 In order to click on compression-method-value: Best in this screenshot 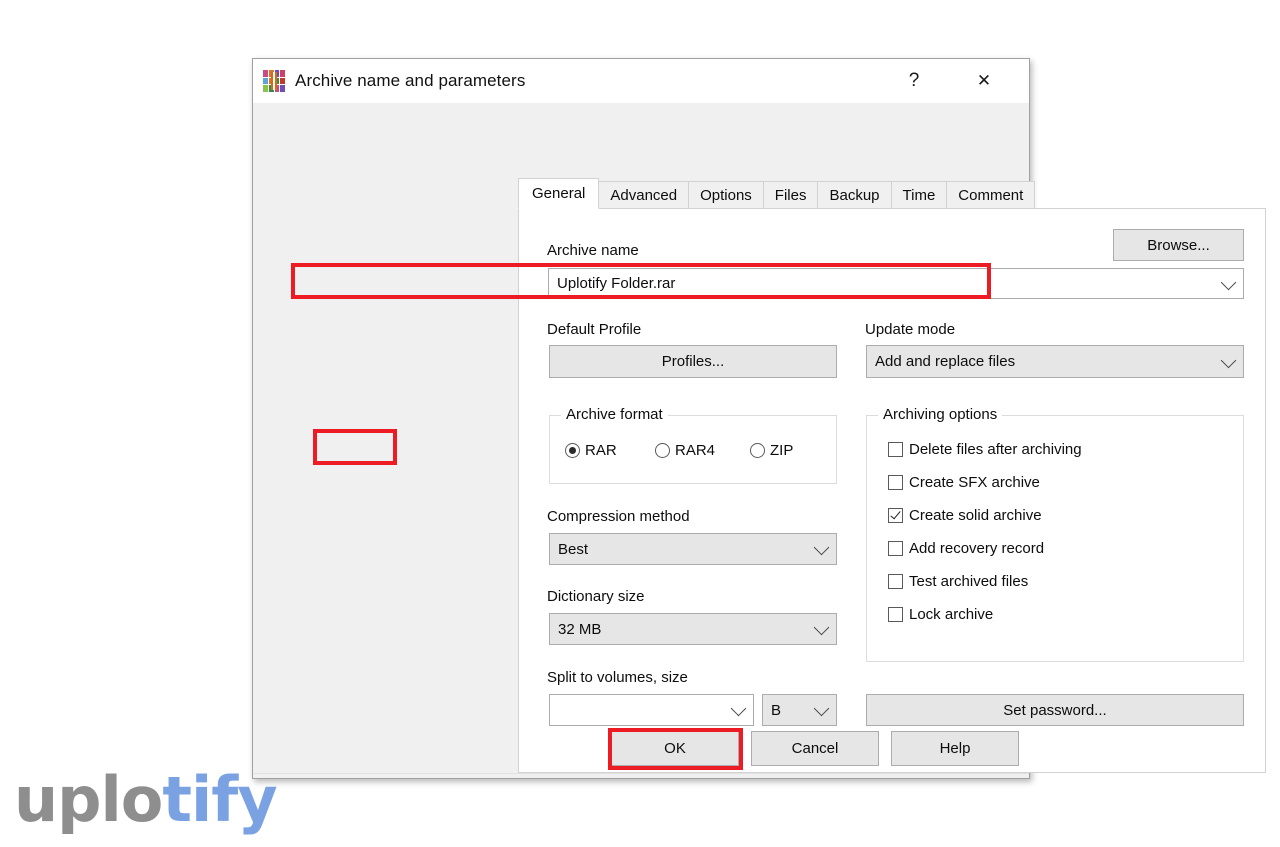, I will do `click(573, 549)`.